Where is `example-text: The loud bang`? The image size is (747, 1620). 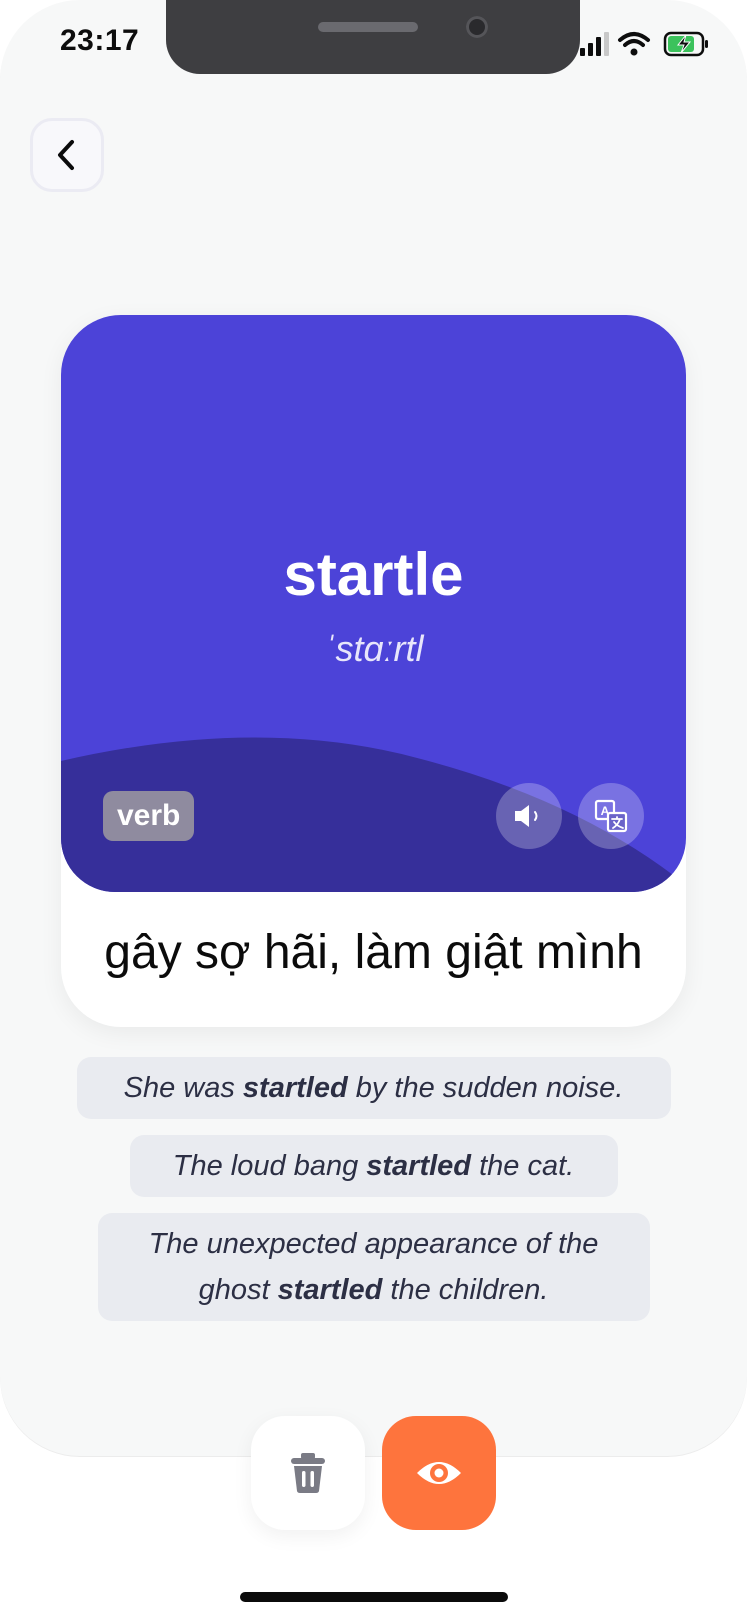 example-text: The loud bang is located at coordinates (269, 1166).